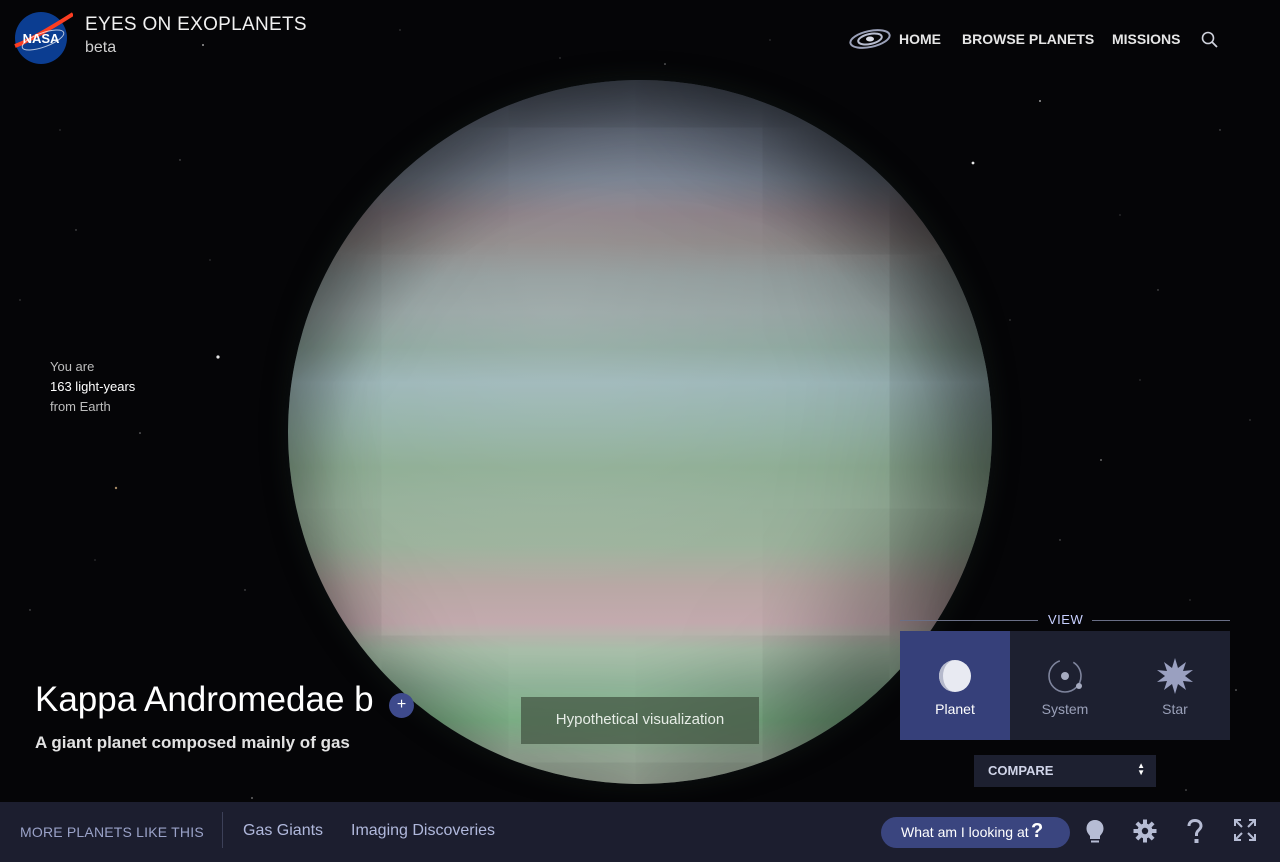  I want to click on view-star-button: Star, so click(1175, 685).